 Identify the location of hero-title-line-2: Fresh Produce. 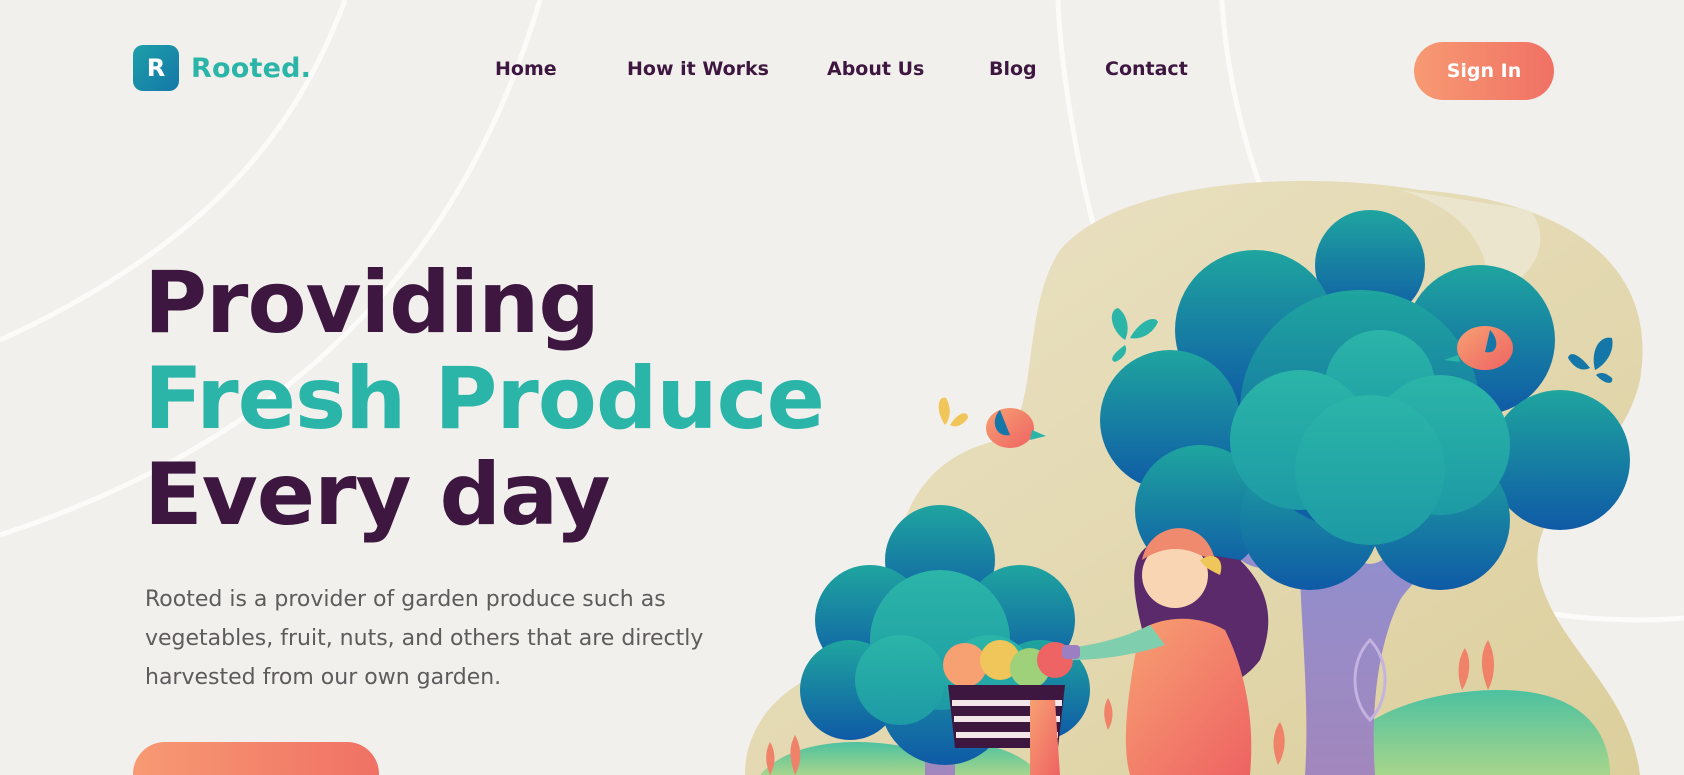
(484, 399).